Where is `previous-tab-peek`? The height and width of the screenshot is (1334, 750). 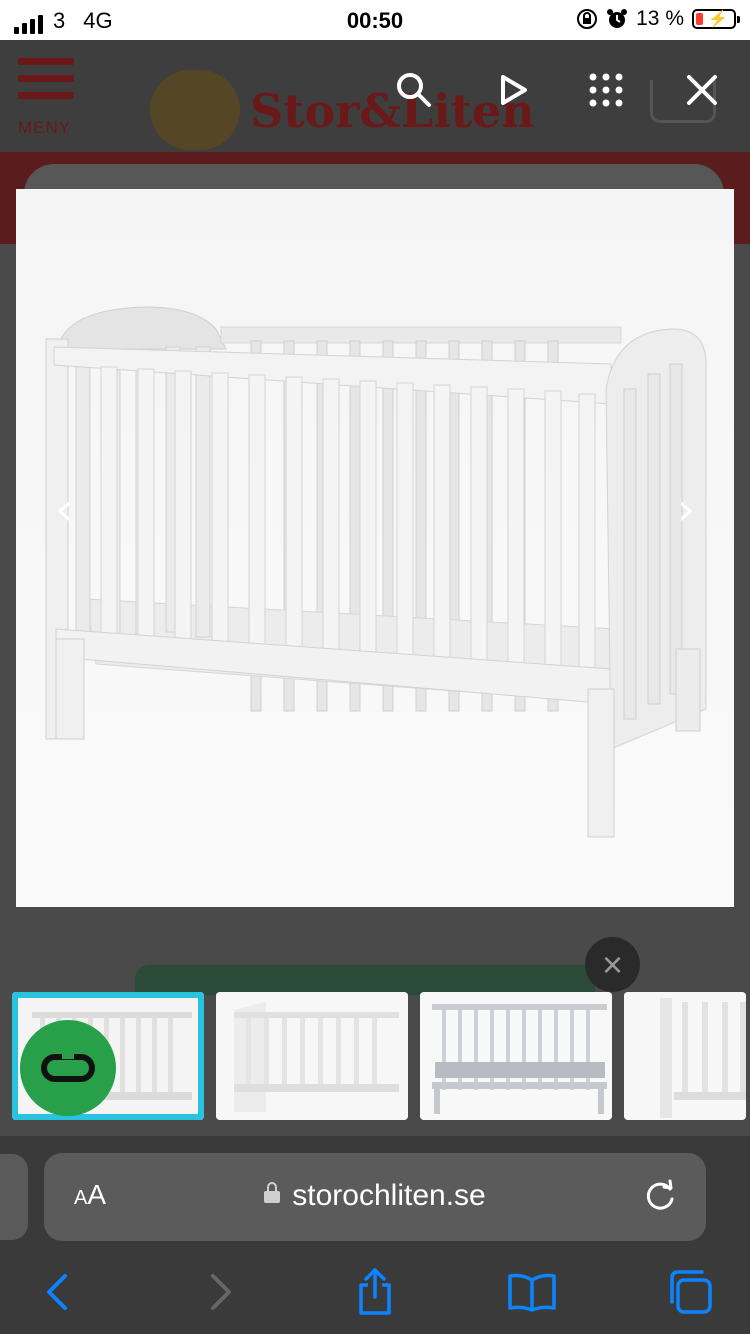 previous-tab-peek is located at coordinates (14, 1197).